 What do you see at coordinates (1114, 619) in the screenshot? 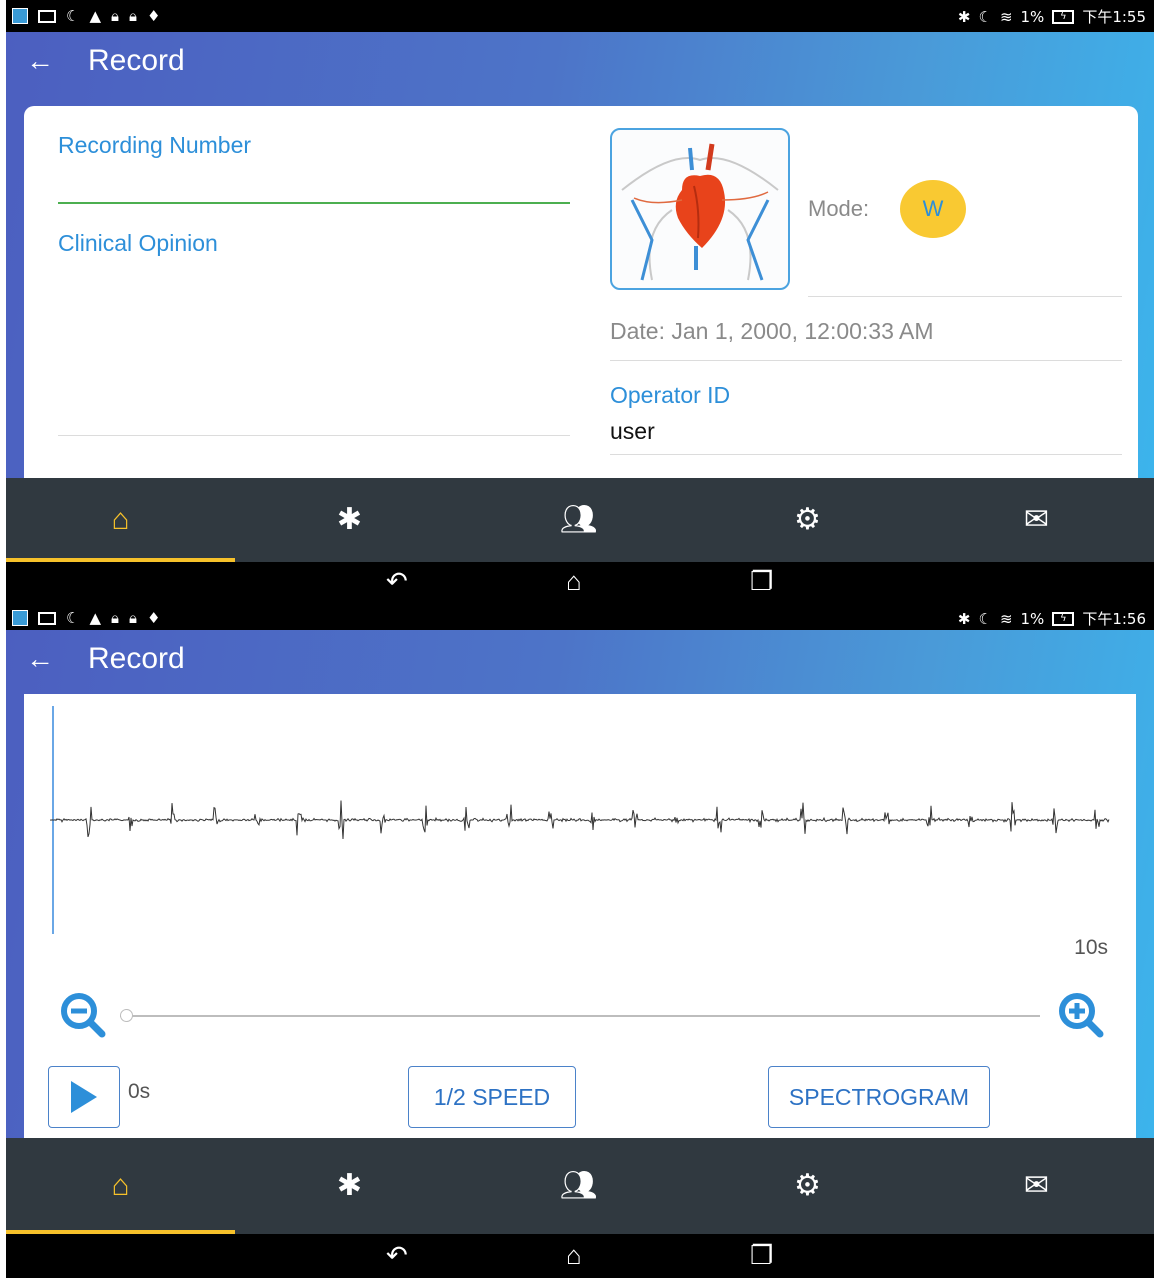
I see `clock: 下午1:56` at bounding box center [1114, 619].